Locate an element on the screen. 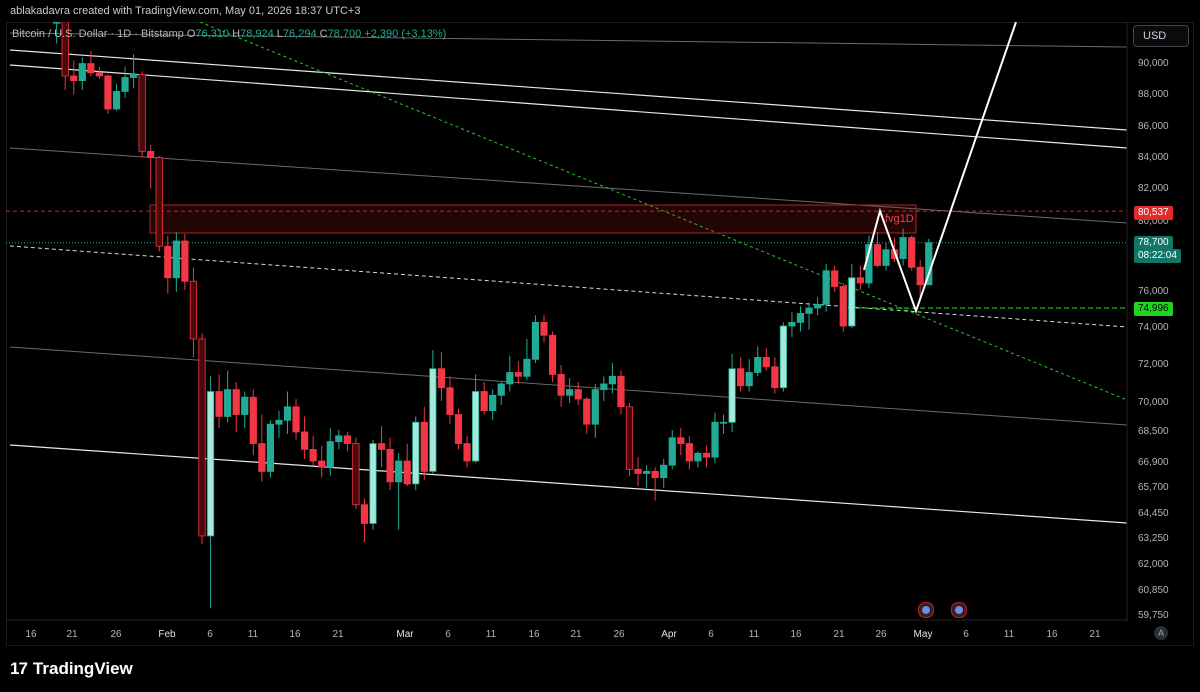 This screenshot has height=692, width=1200. close-value: 78,700 is located at coordinates (344, 34).